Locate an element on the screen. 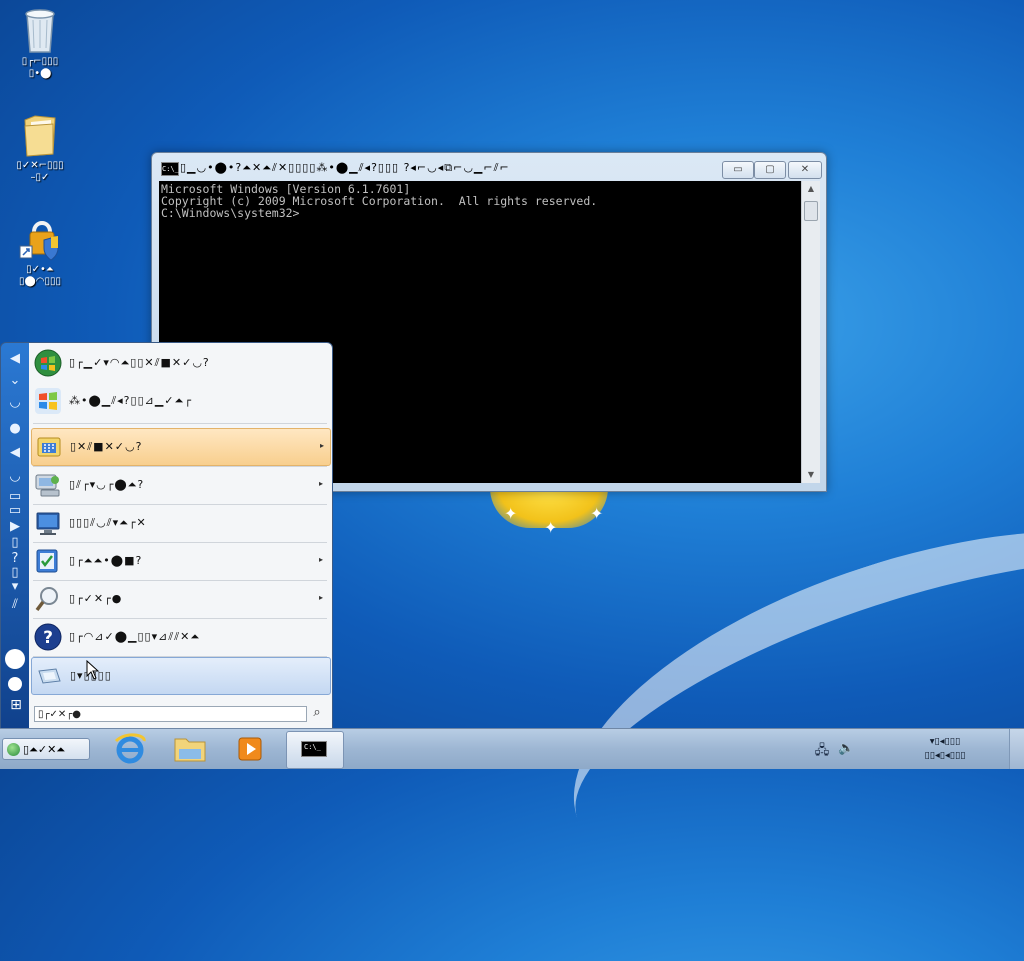 The height and width of the screenshot is (961, 1024). cmd-icon: C:\_ is located at coordinates (170, 169).